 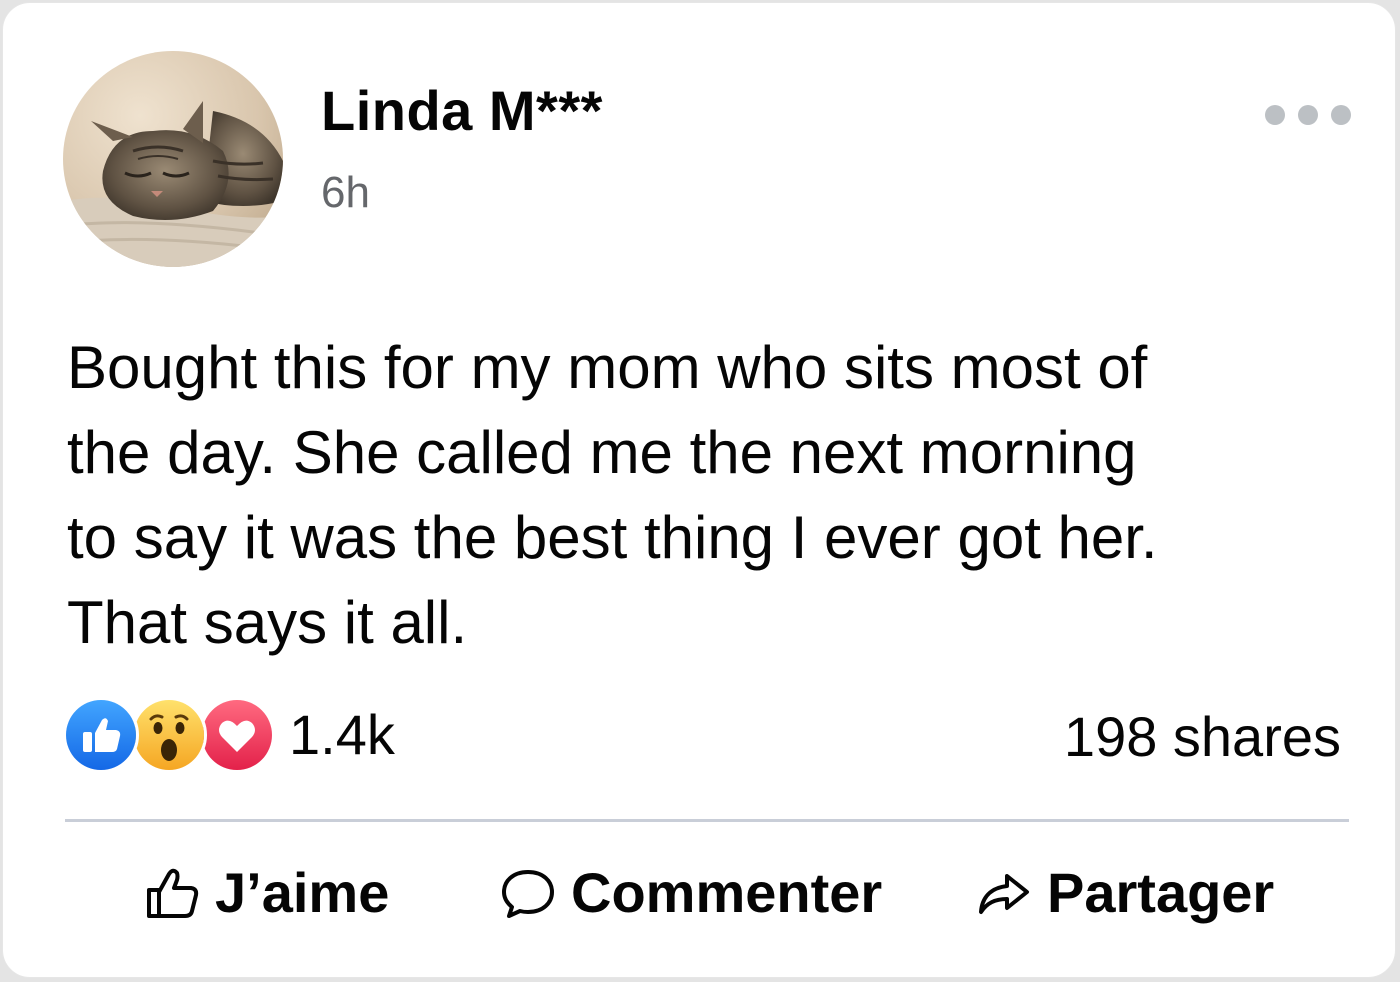 I want to click on comment-button: Commenter, so click(x=690, y=893).